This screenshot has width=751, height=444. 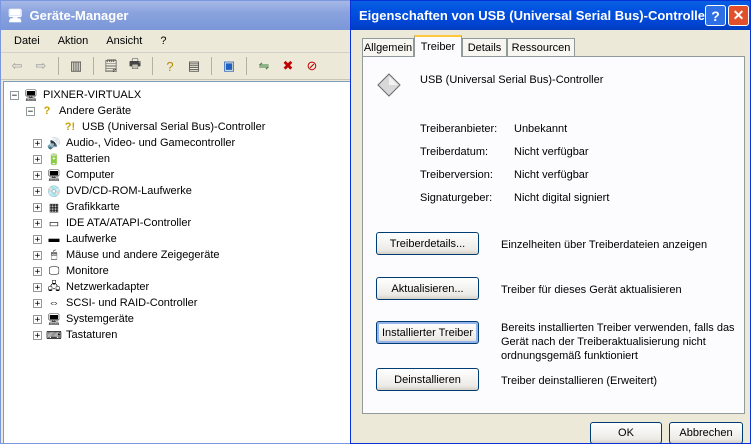 I want to click on tab-label: Ressourcen, so click(x=541, y=47).